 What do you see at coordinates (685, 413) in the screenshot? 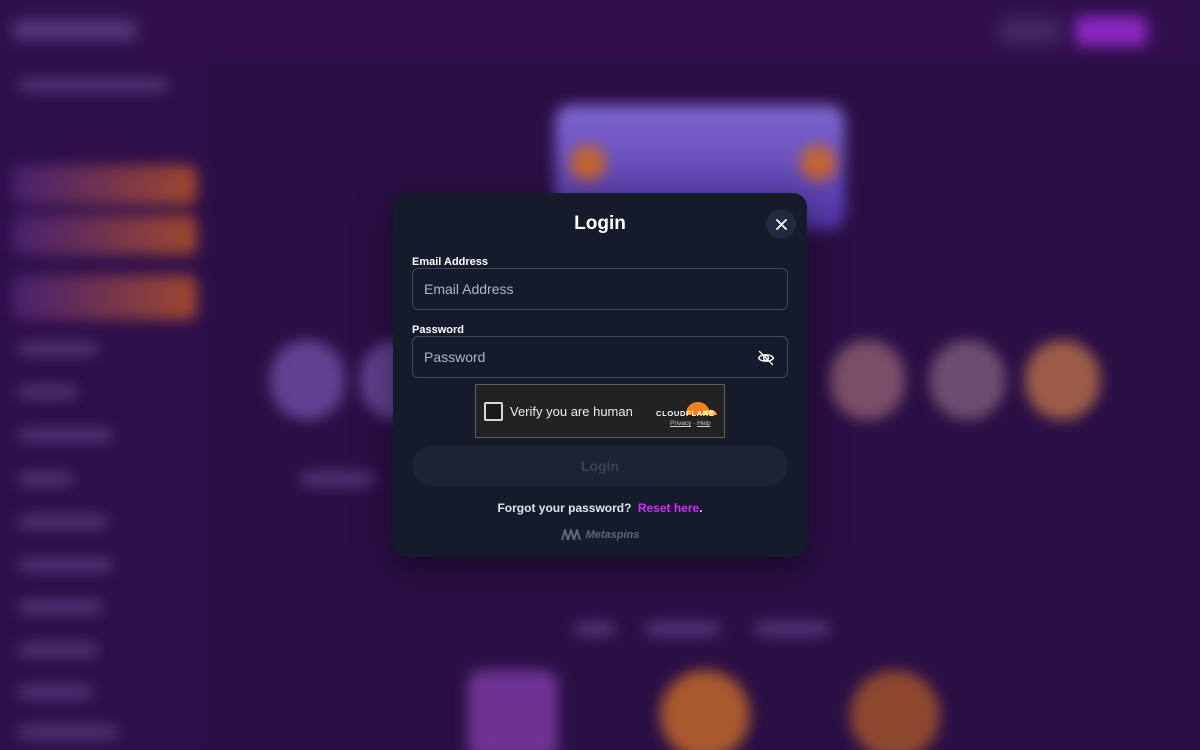
I see `cloudflare-brand: CLOUDFLARE` at bounding box center [685, 413].